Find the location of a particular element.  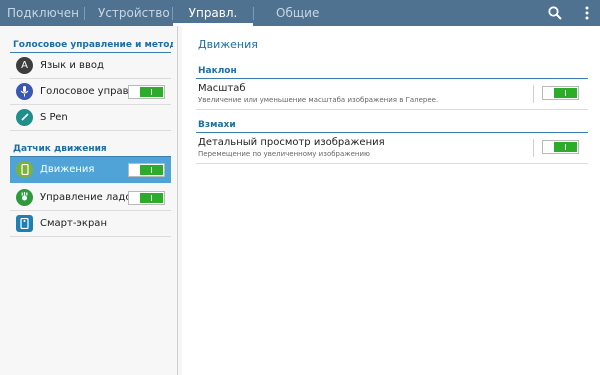

motions-switch is located at coordinates (146, 170).